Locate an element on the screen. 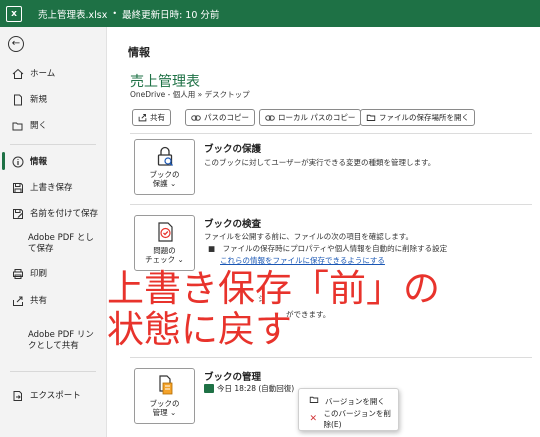  sidebar-item-label: 共有 is located at coordinates (39, 301).